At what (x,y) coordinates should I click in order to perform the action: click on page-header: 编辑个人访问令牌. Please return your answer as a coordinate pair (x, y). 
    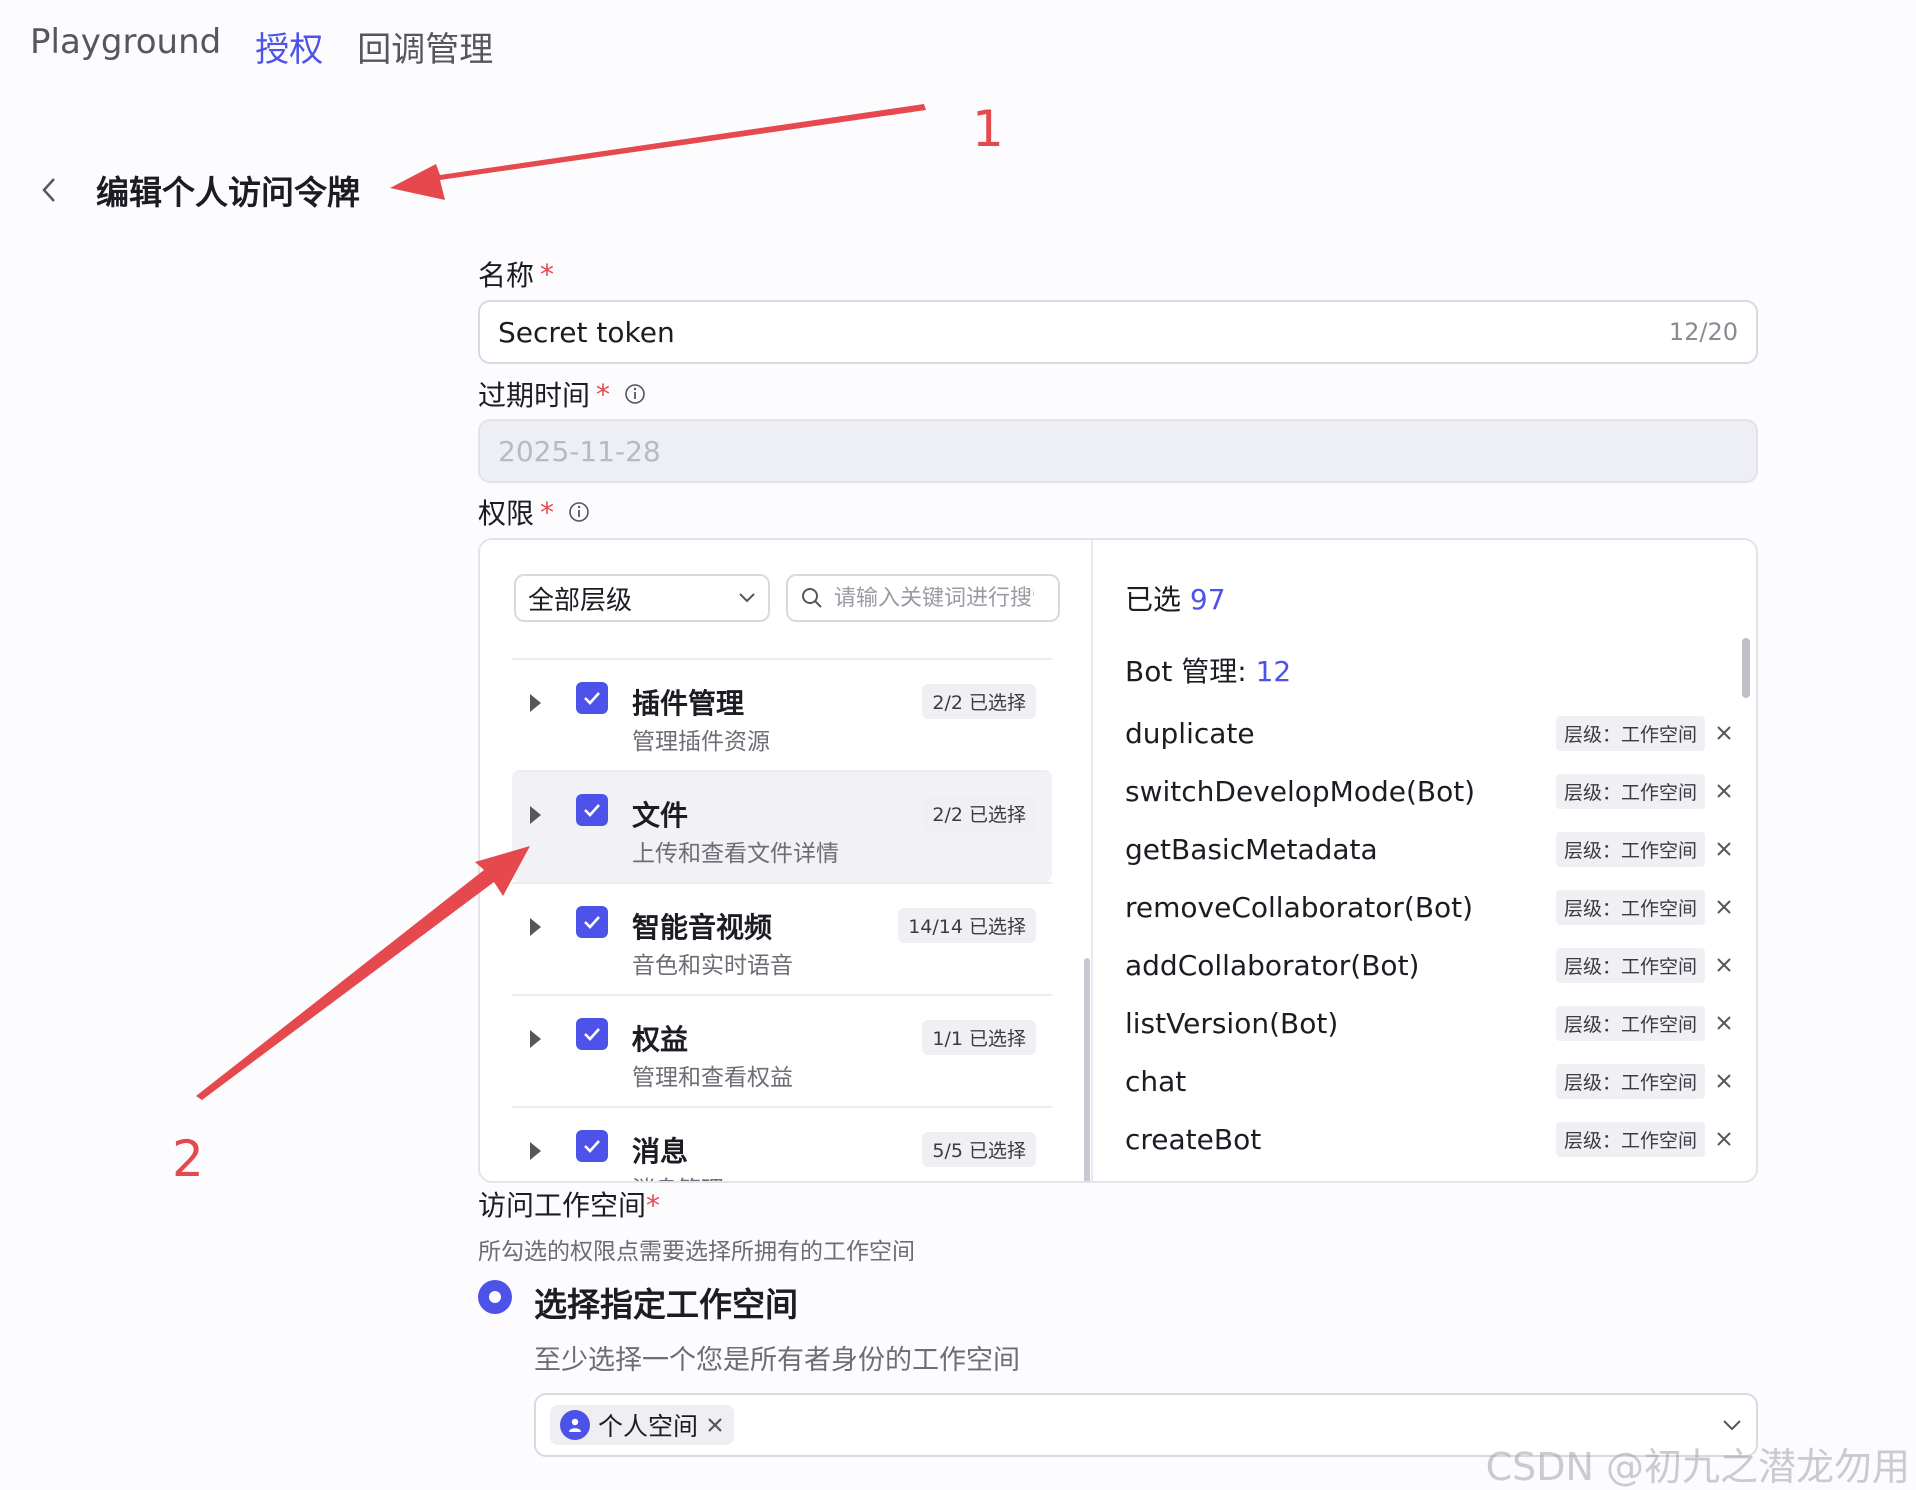
    Looking at the image, I should click on (197, 190).